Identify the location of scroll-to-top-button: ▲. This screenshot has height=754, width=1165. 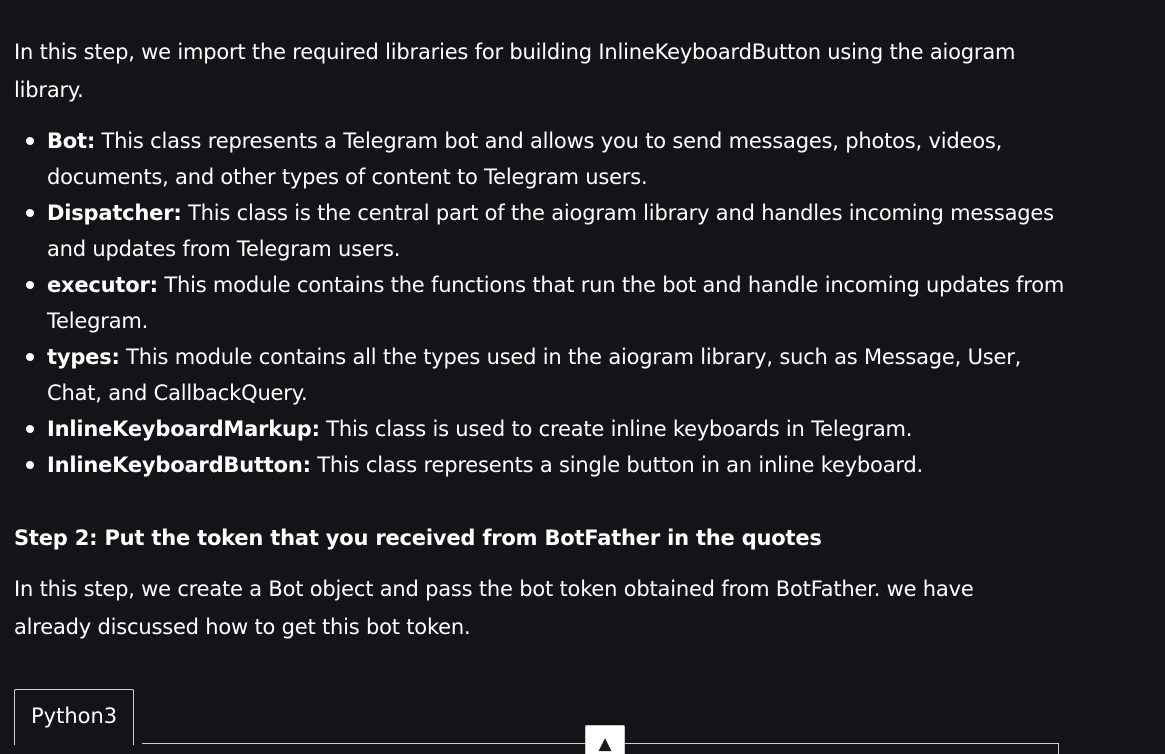
(605, 739).